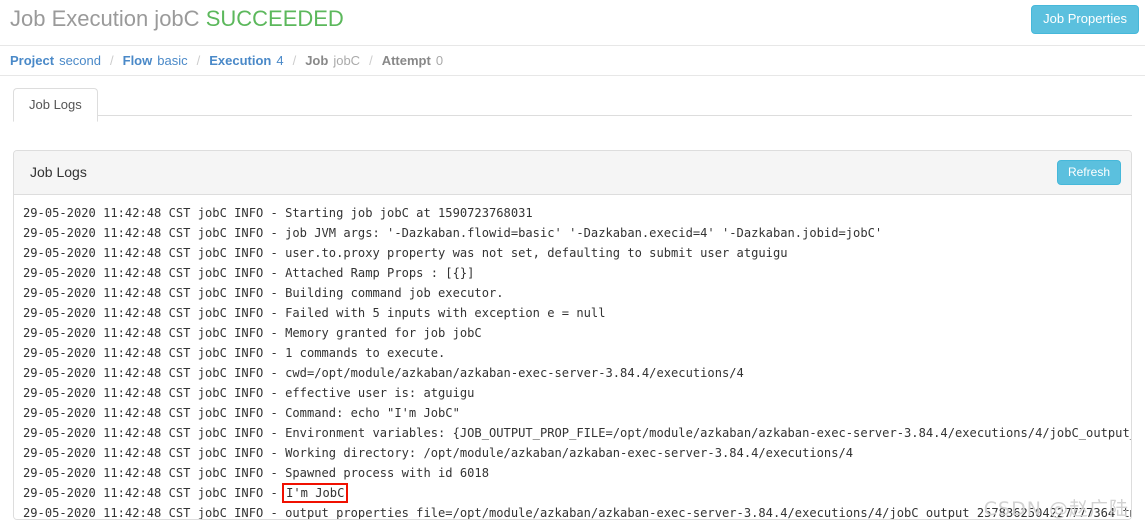 Image resolution: width=1145 pixels, height=527 pixels. What do you see at coordinates (280, 60) in the screenshot?
I see `breadcrumb-execution-value: 4` at bounding box center [280, 60].